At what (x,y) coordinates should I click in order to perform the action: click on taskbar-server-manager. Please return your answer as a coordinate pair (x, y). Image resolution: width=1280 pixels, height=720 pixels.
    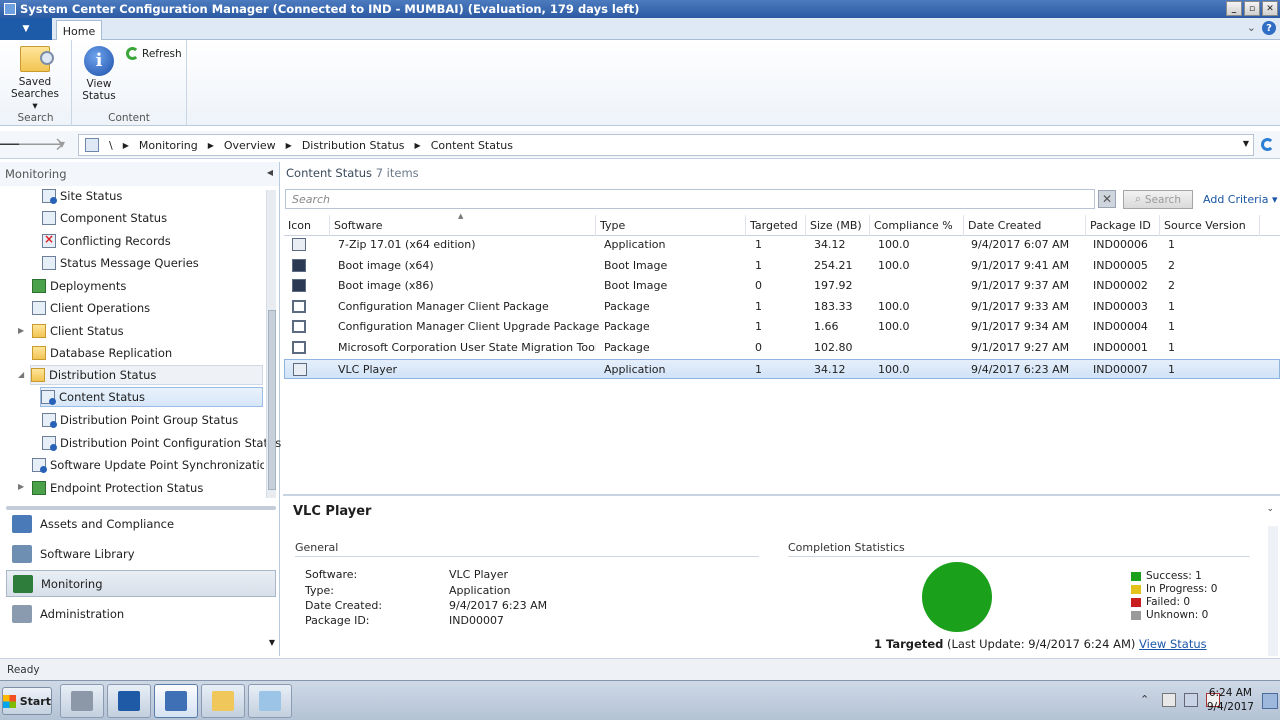
    Looking at the image, I should click on (82, 701).